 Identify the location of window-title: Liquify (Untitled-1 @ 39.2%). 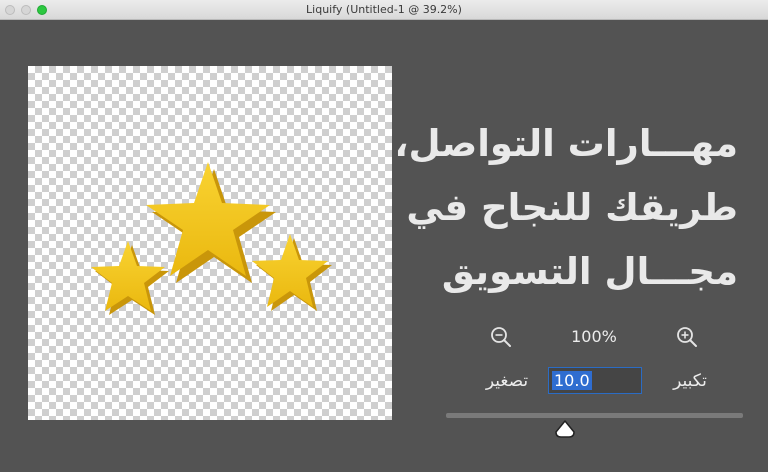
(384, 9).